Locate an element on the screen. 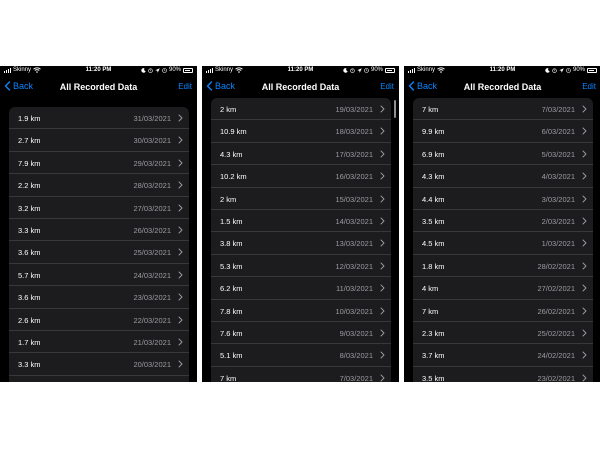  table-row: 3.7 km 24/02/2021 is located at coordinates (503, 355).